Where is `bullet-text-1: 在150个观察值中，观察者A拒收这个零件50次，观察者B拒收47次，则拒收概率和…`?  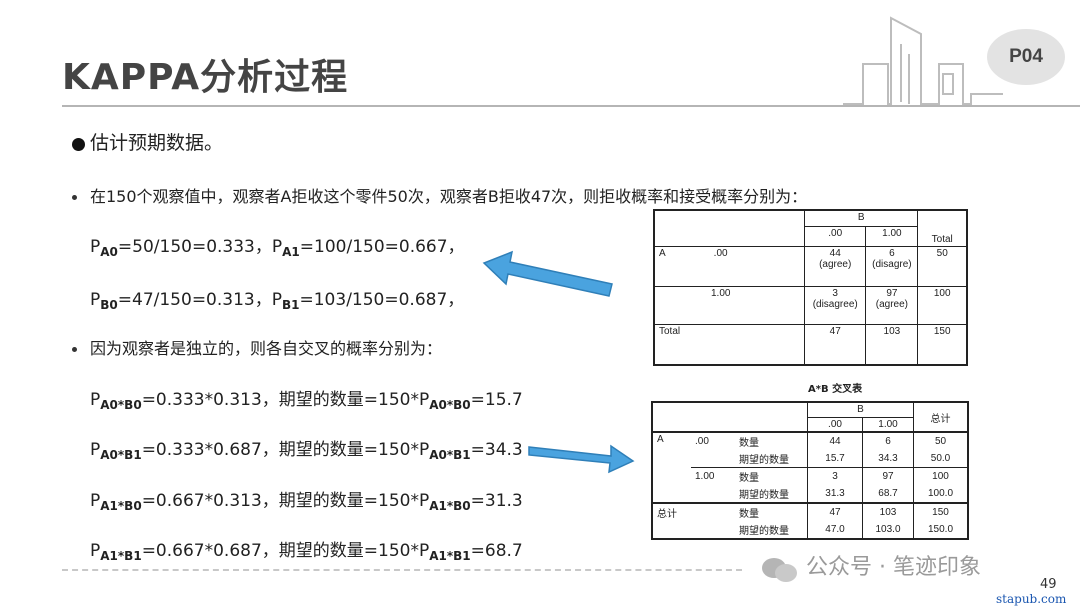 bullet-text-1: 在150个观察值中，观察者A拒收这个零件50次，观察者B拒收47次，则拒收概率和… is located at coordinates (449, 196).